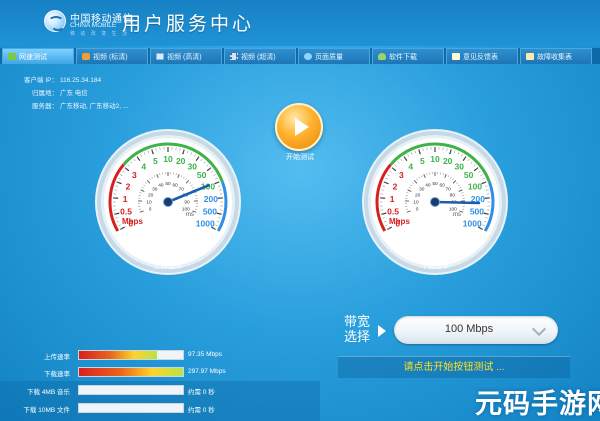  Describe the element at coordinates (55, 21) in the screenshot. I see `china-mobile-globe-icon` at that location.